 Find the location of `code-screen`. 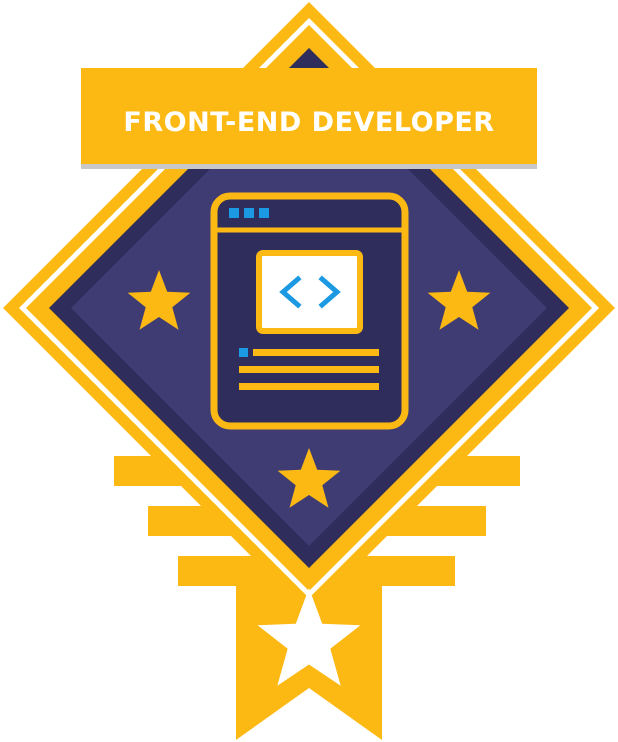

code-screen is located at coordinates (309, 292).